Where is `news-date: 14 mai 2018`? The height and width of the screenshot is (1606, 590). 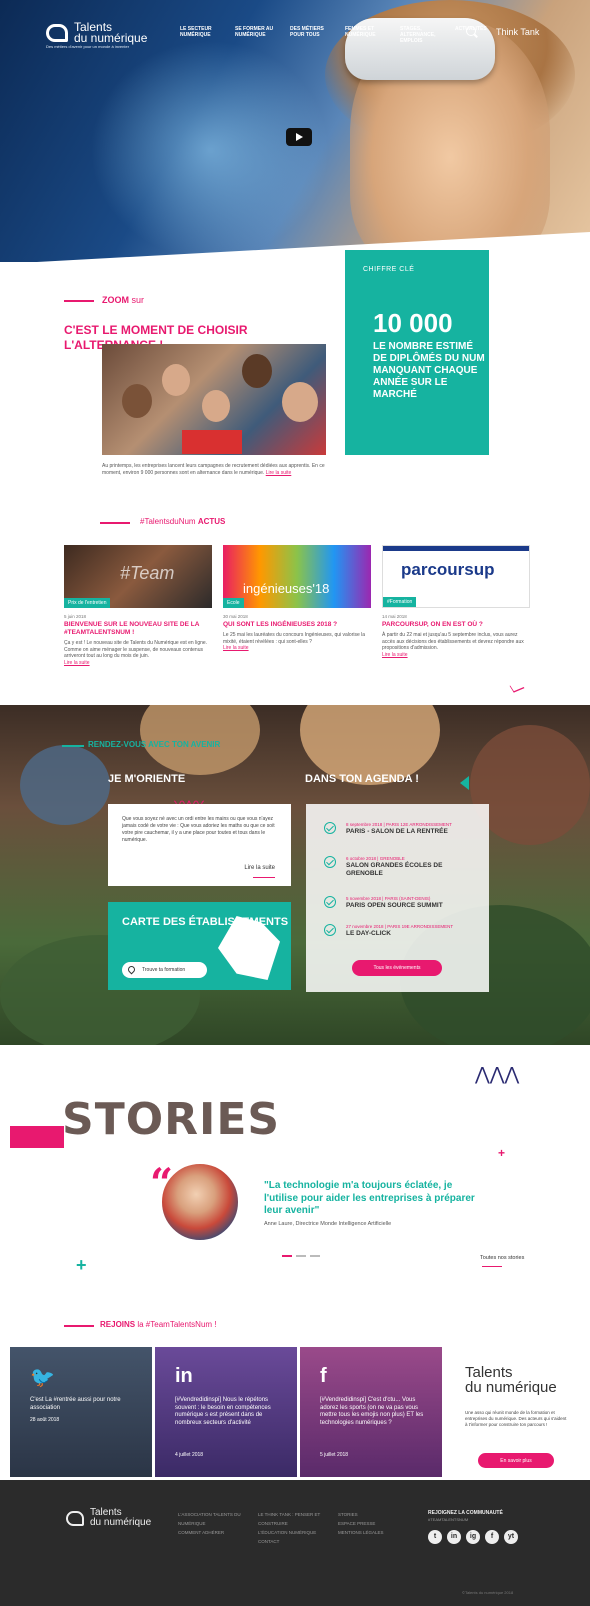 news-date: 14 mai 2018 is located at coordinates (394, 616).